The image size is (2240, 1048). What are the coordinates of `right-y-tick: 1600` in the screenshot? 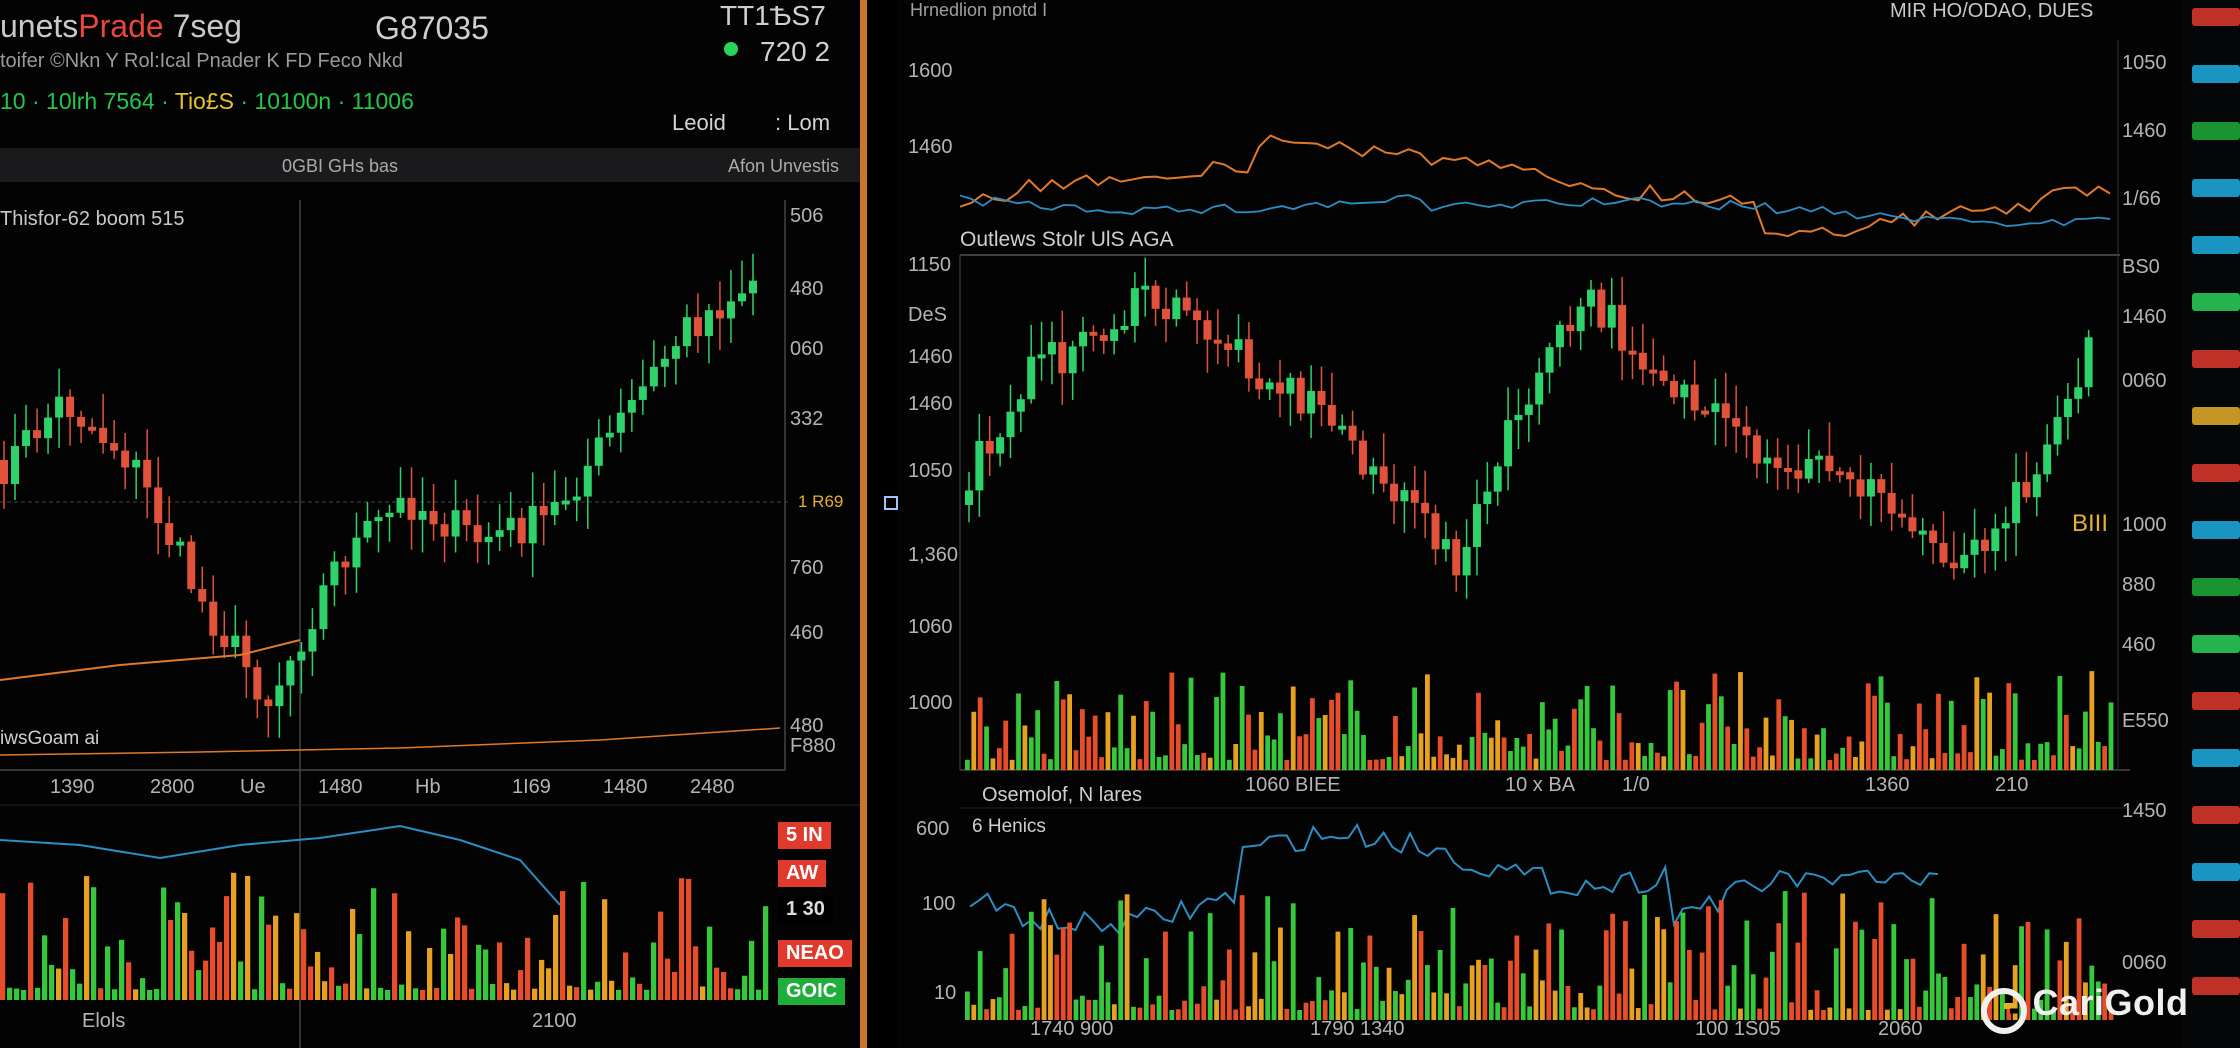 It's located at (930, 71).